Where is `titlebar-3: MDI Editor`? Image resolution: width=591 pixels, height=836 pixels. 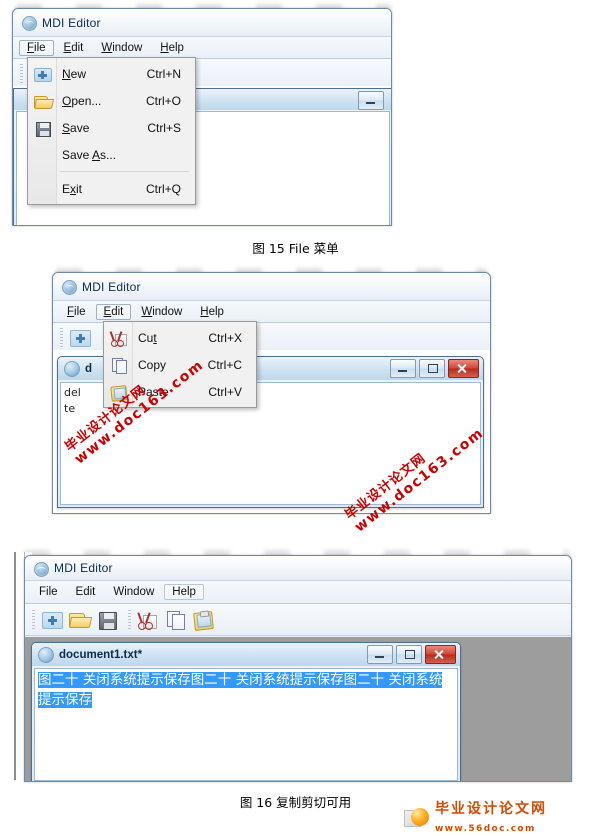
titlebar-3: MDI Editor is located at coordinates (298, 568).